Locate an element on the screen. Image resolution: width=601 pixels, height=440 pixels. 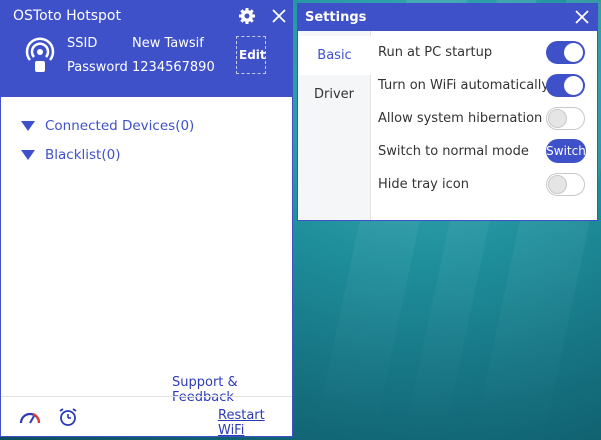
hide-tray-toggle is located at coordinates (565, 184).